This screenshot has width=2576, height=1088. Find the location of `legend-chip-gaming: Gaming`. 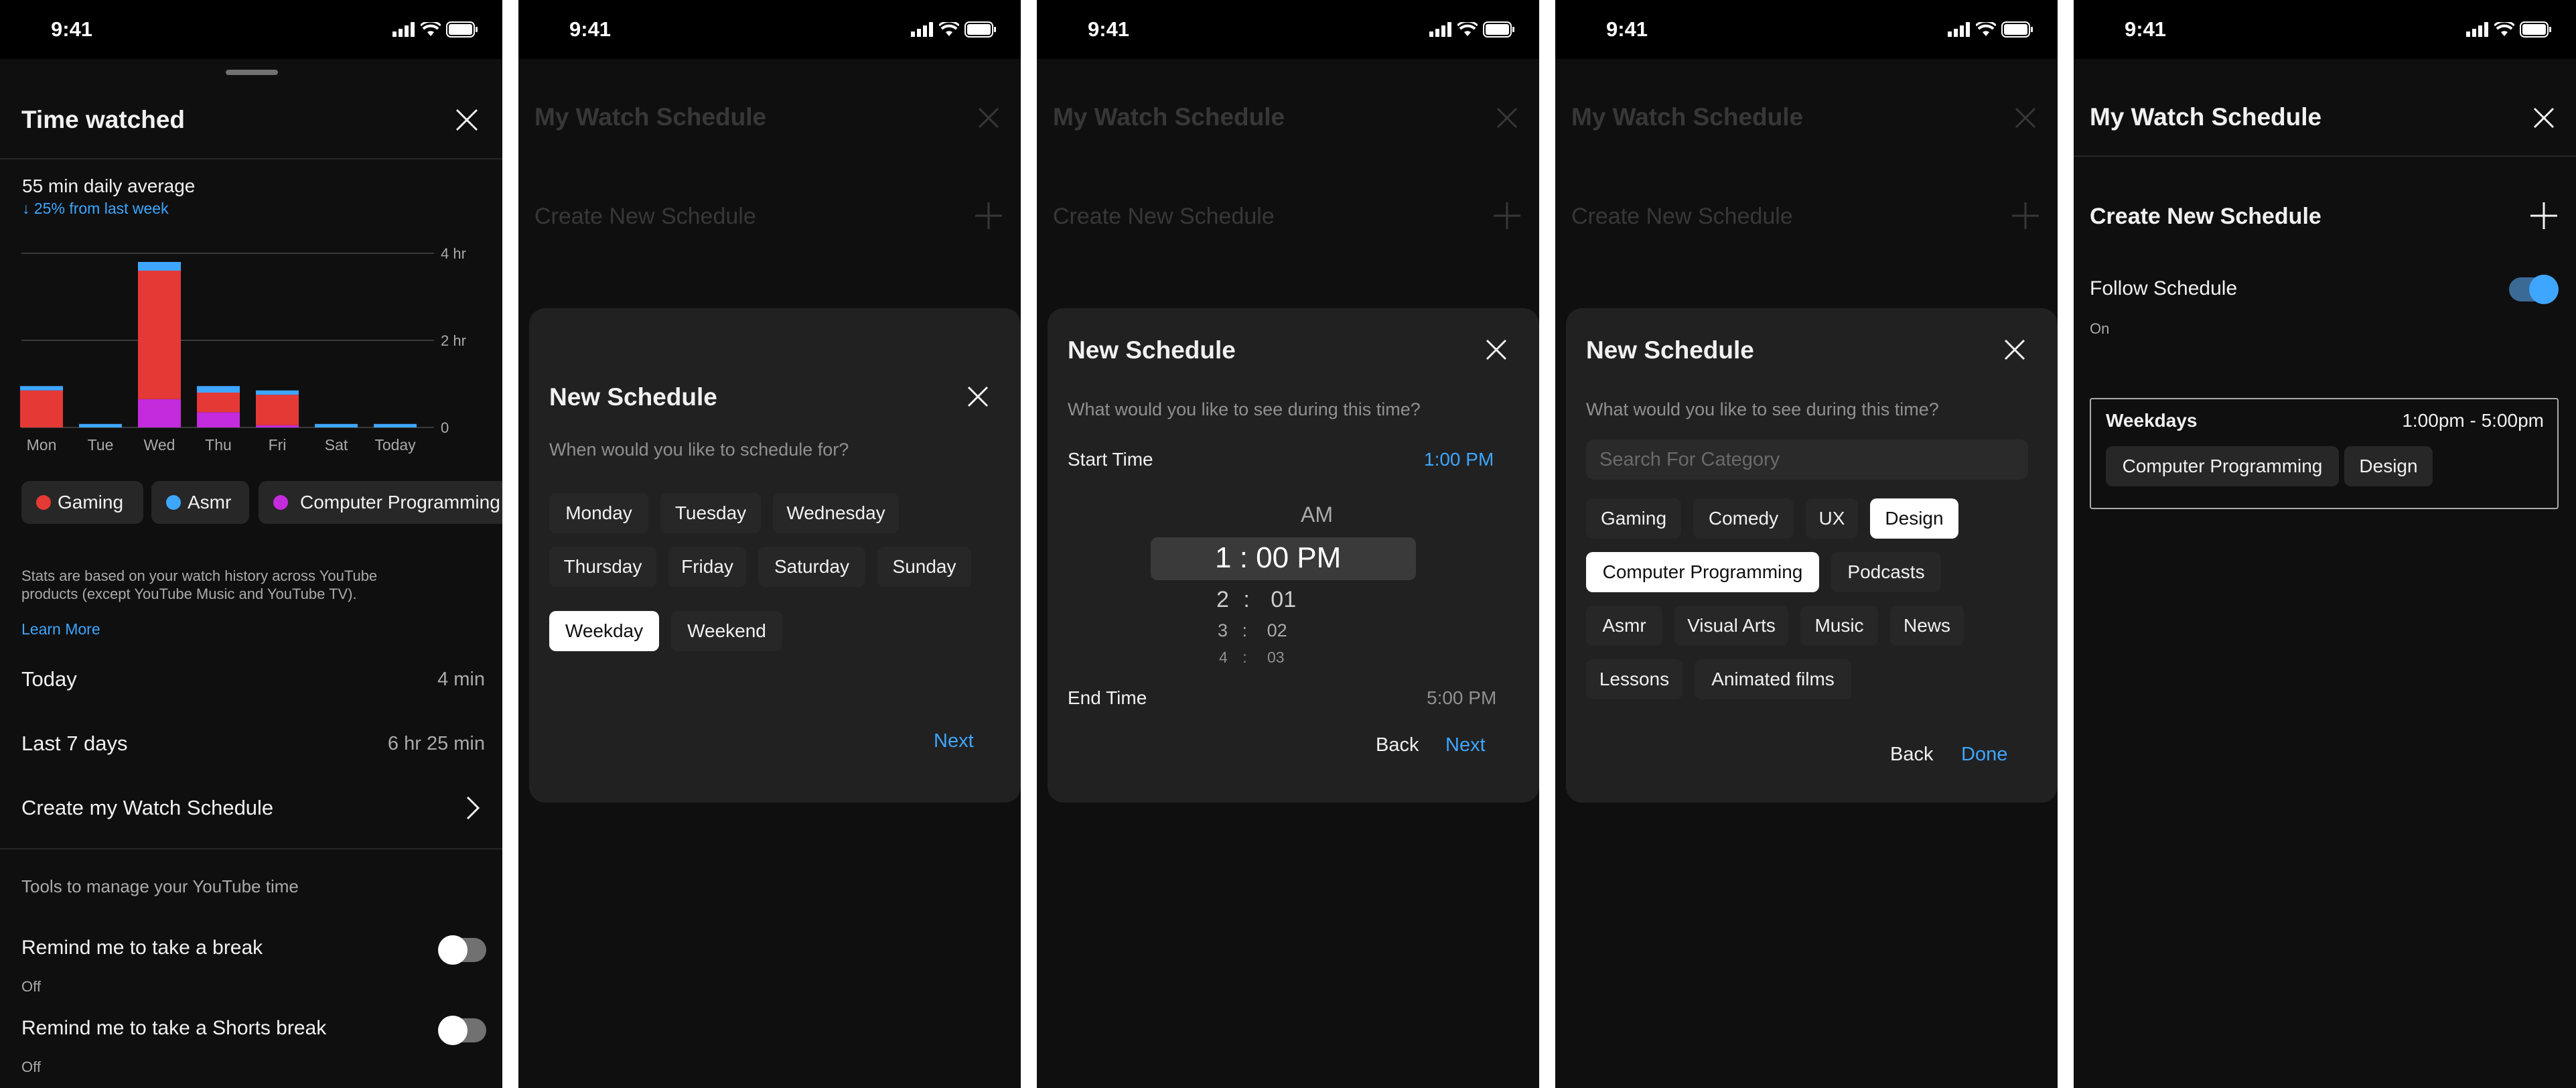

legend-chip-gaming: Gaming is located at coordinates (82, 502).